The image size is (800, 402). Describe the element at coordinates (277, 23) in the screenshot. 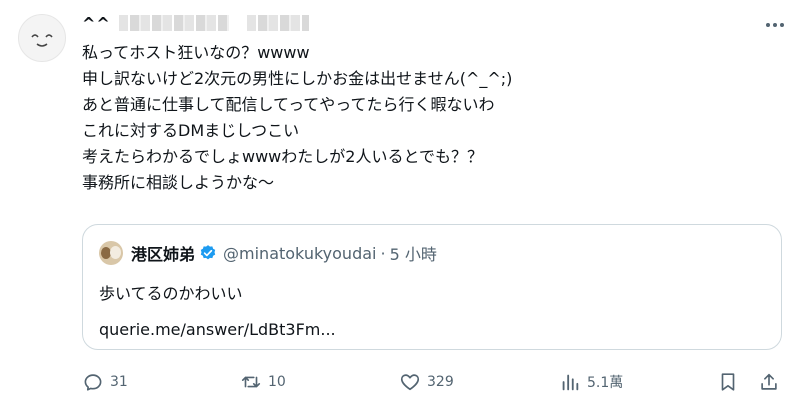

I see `redacted-handle-block` at that location.